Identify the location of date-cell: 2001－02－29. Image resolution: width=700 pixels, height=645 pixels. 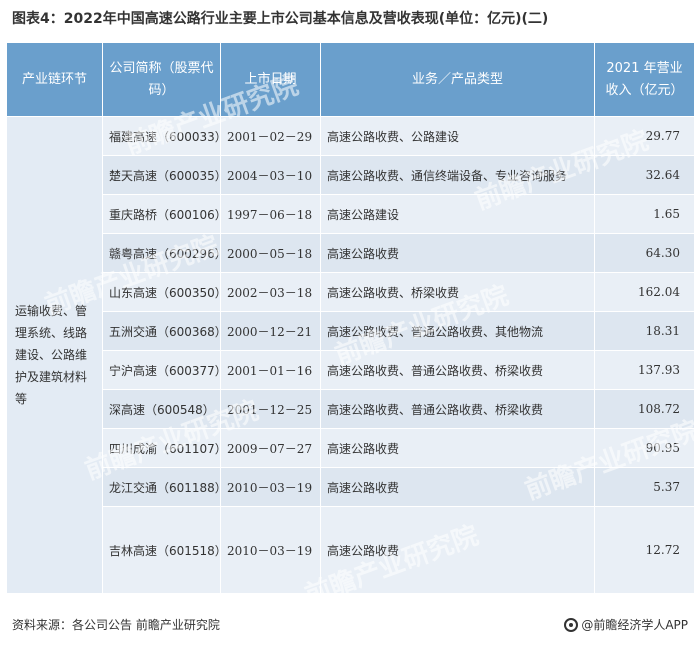
(270, 136).